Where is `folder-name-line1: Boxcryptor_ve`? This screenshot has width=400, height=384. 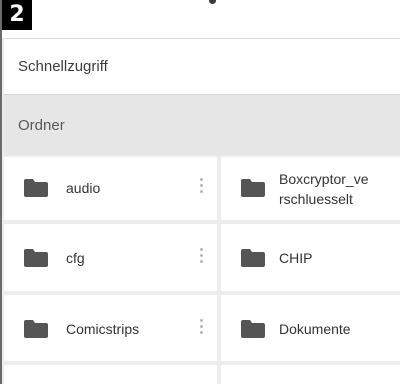
folder-name-line1: Boxcryptor_ve is located at coordinates (324, 179).